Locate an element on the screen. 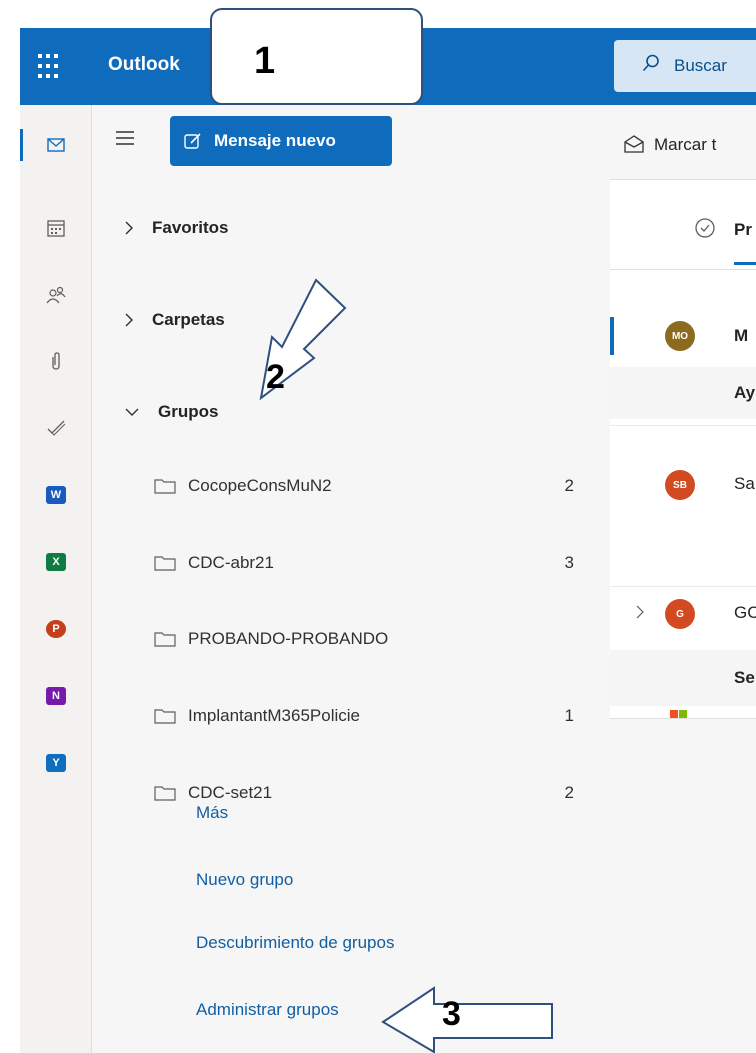 Image resolution: width=756 pixels, height=1053 pixels. excel-icon: X is located at coordinates (56, 562).